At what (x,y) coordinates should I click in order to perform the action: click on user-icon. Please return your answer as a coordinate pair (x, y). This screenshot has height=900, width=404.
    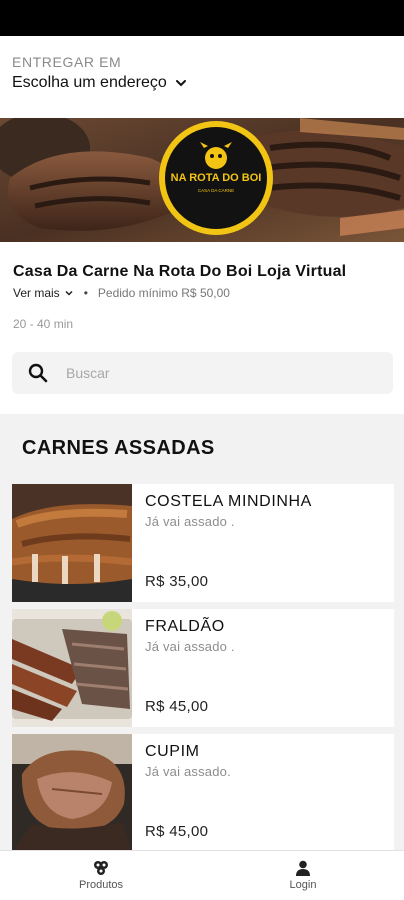
    Looking at the image, I should click on (303, 868).